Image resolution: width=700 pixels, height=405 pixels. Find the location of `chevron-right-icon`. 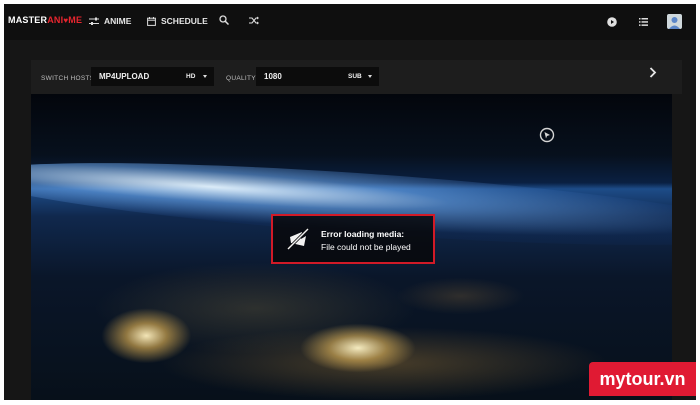

chevron-right-icon is located at coordinates (653, 72).